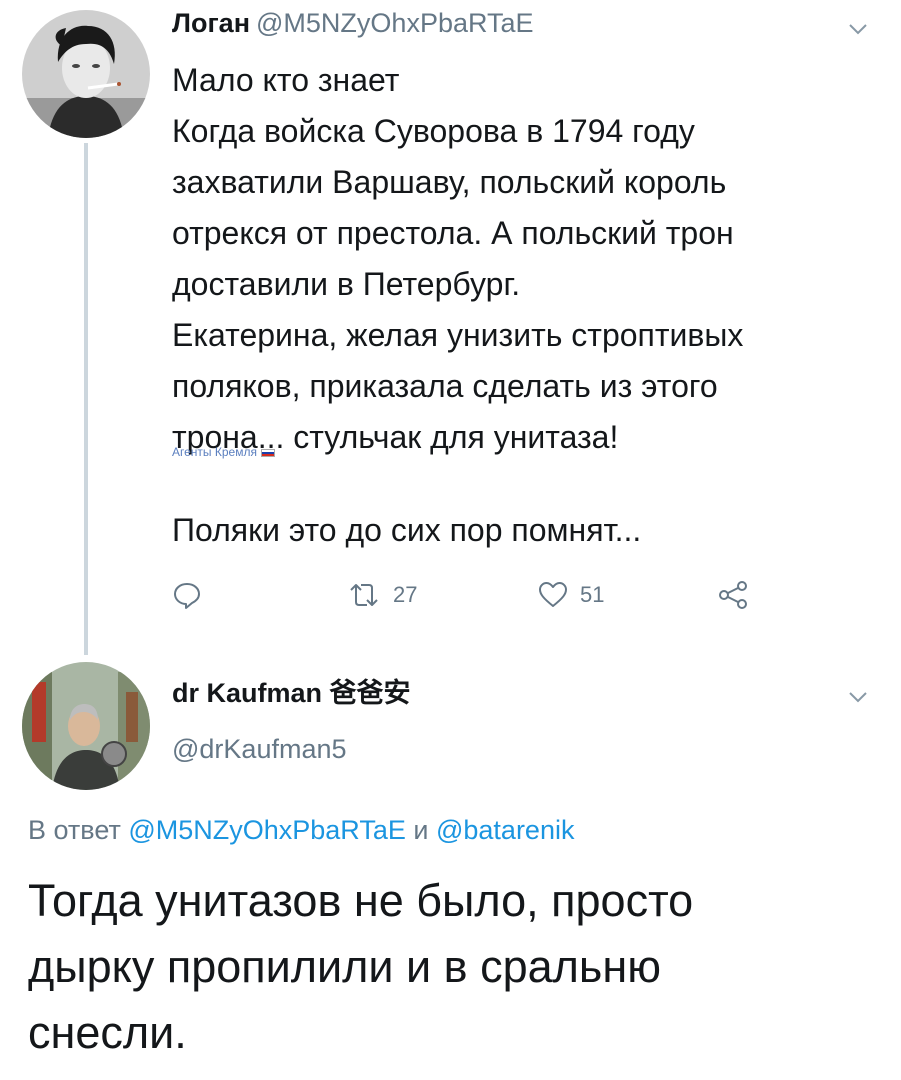 The width and height of the screenshot is (901, 1080). What do you see at coordinates (214, 452) in the screenshot?
I see `watermark-text: Агенты Кремля` at bounding box center [214, 452].